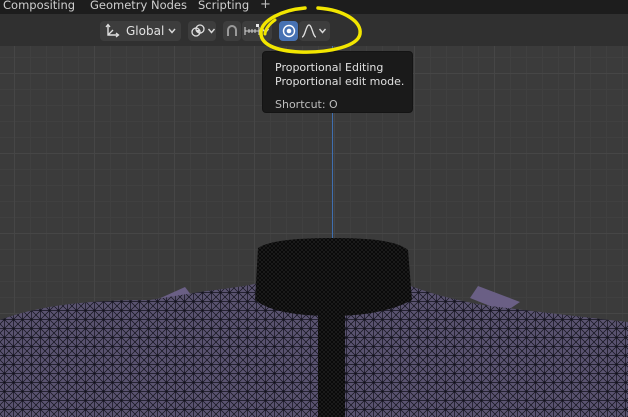 The image size is (628, 417). I want to click on falloff-smooth-icon, so click(309, 31).